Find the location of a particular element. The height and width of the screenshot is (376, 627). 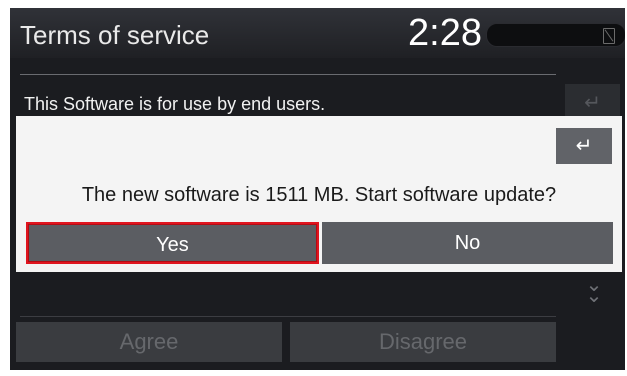

scroll-down-icon: ⌄ ⌄ is located at coordinates (594, 290).